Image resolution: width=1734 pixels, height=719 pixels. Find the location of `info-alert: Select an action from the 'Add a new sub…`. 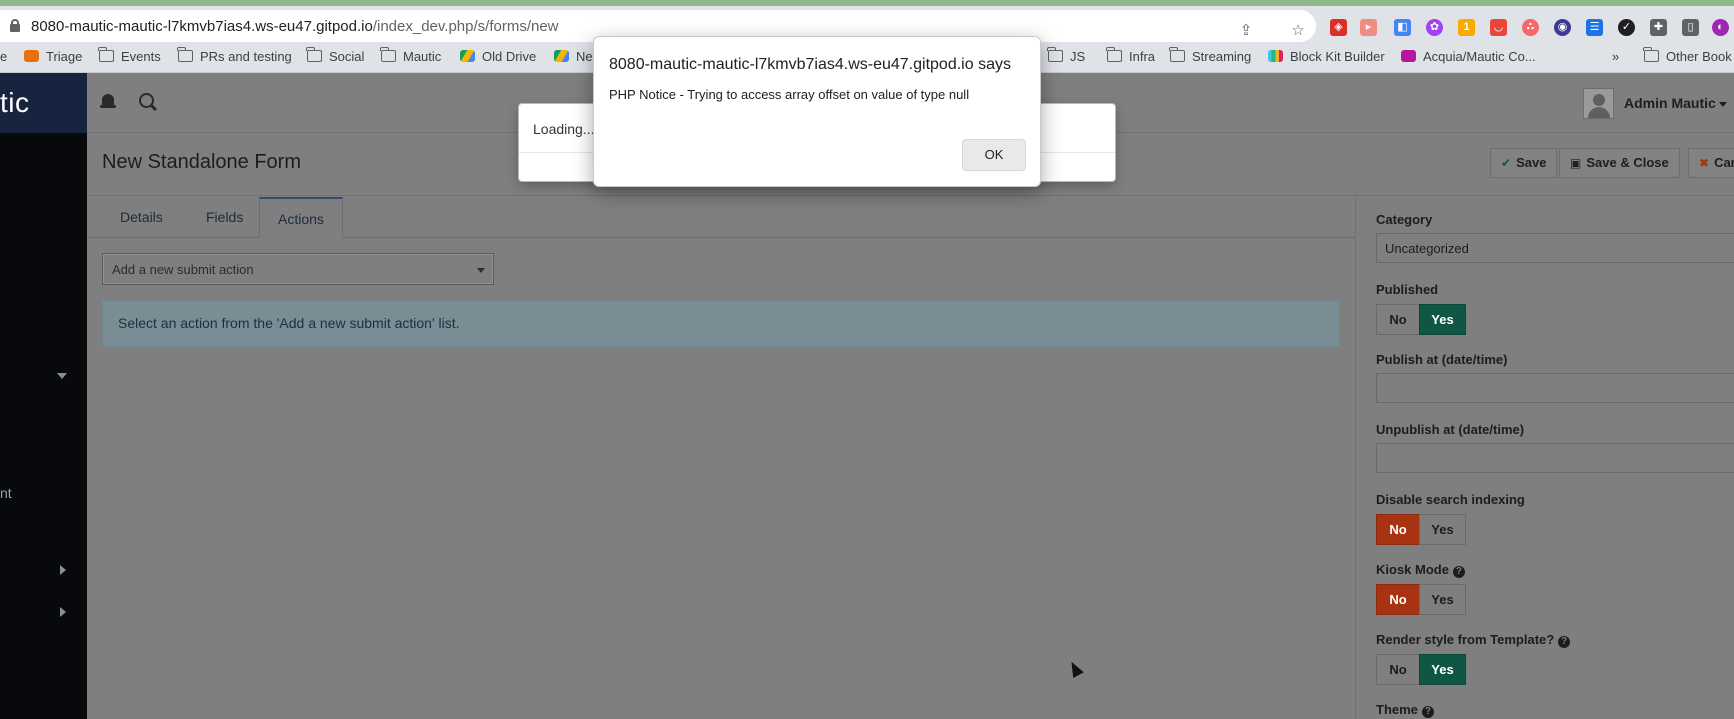

info-alert: Select an action from the 'Add a new sub… is located at coordinates (721, 323).